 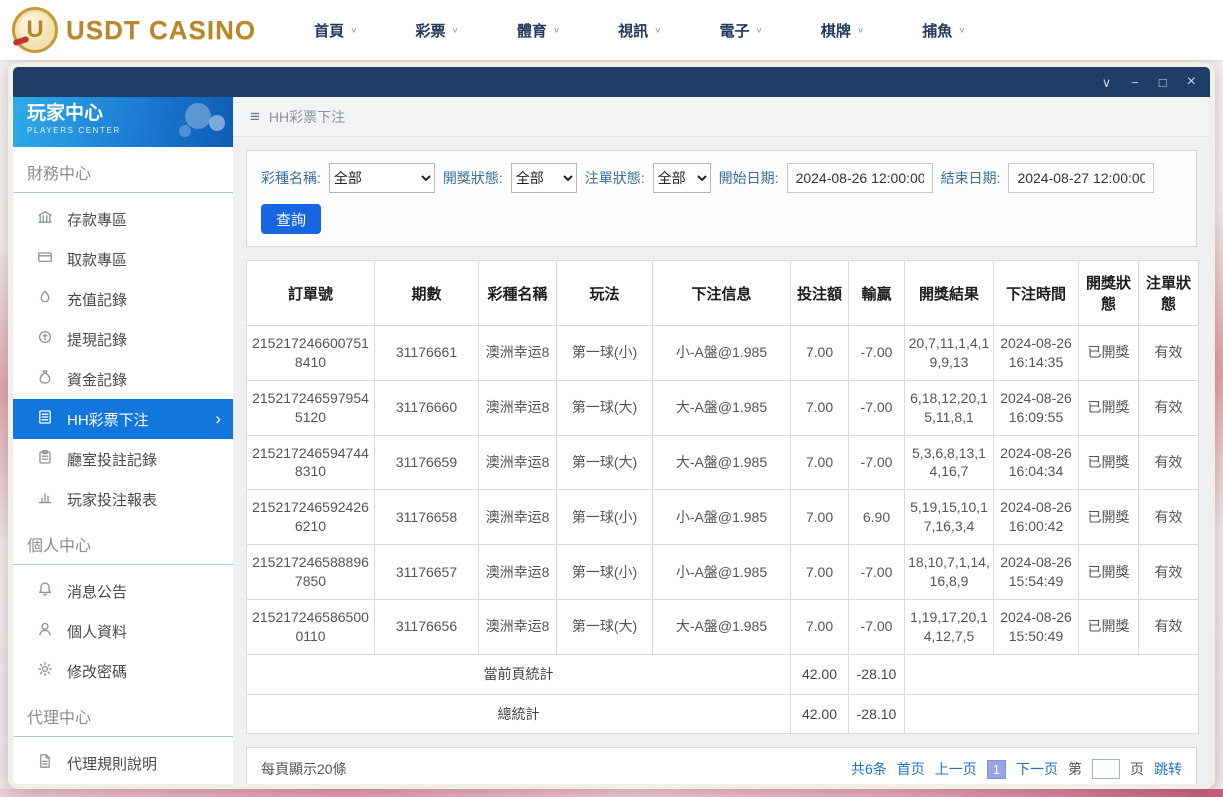 I want to click on table-cell: 31176657, so click(x=426, y=572).